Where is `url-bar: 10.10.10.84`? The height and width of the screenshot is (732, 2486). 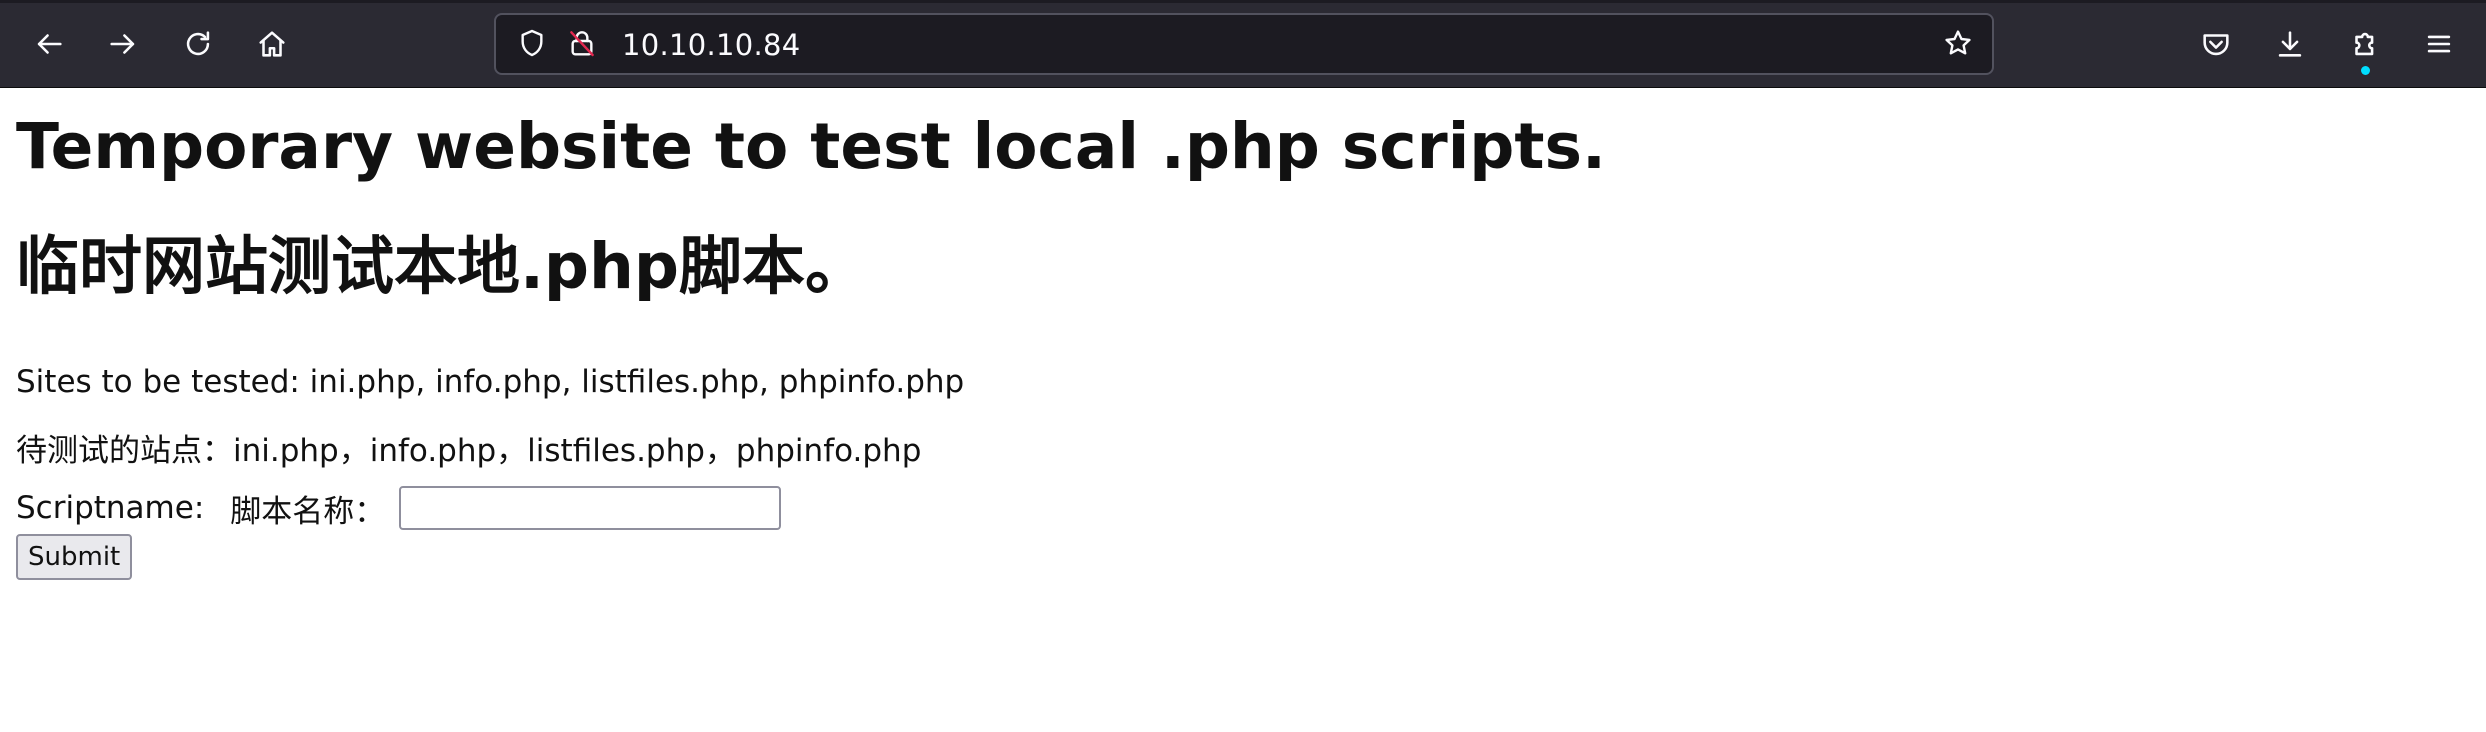 url-bar: 10.10.10.84 is located at coordinates (1244, 44).